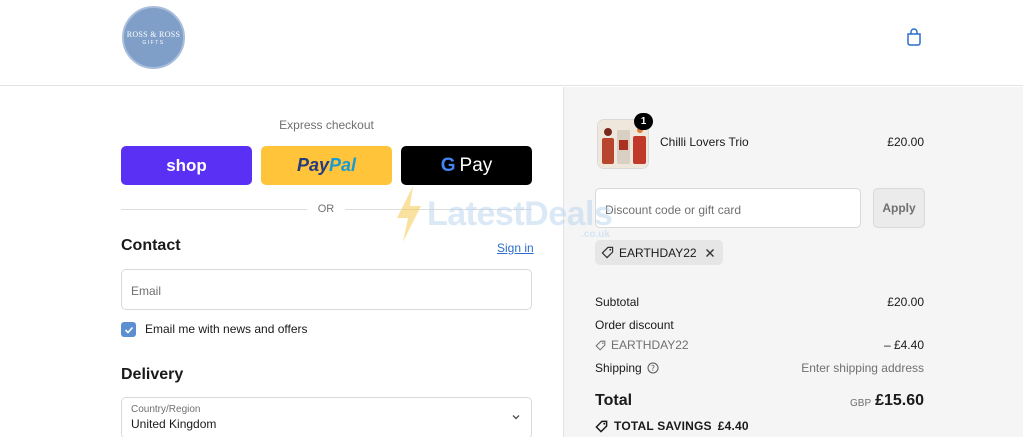  Describe the element at coordinates (634, 325) in the screenshot. I see `order-discount-label: Order discount` at that location.